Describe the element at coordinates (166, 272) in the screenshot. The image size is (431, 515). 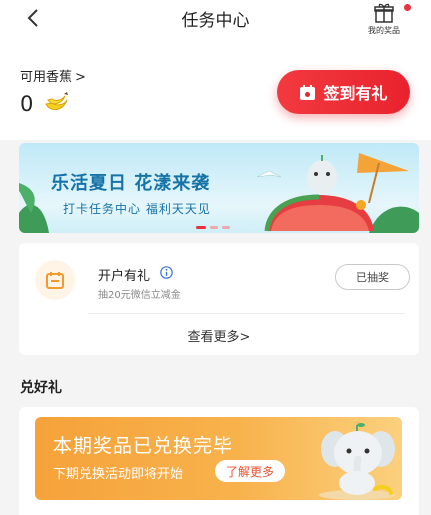
I see `info-icon` at that location.